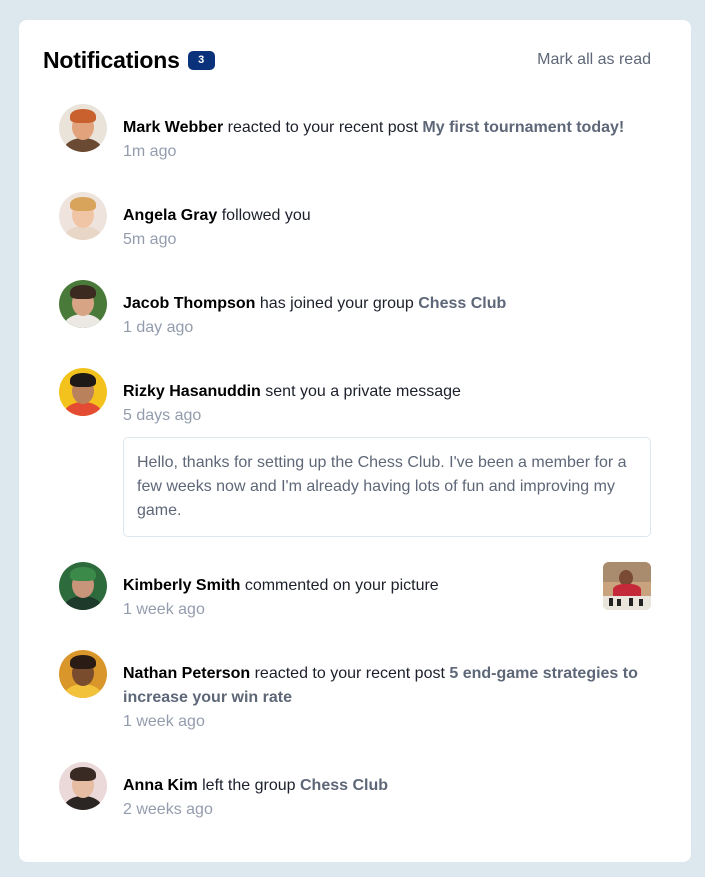  I want to click on avatar-kimberly-smith, so click(83, 586).